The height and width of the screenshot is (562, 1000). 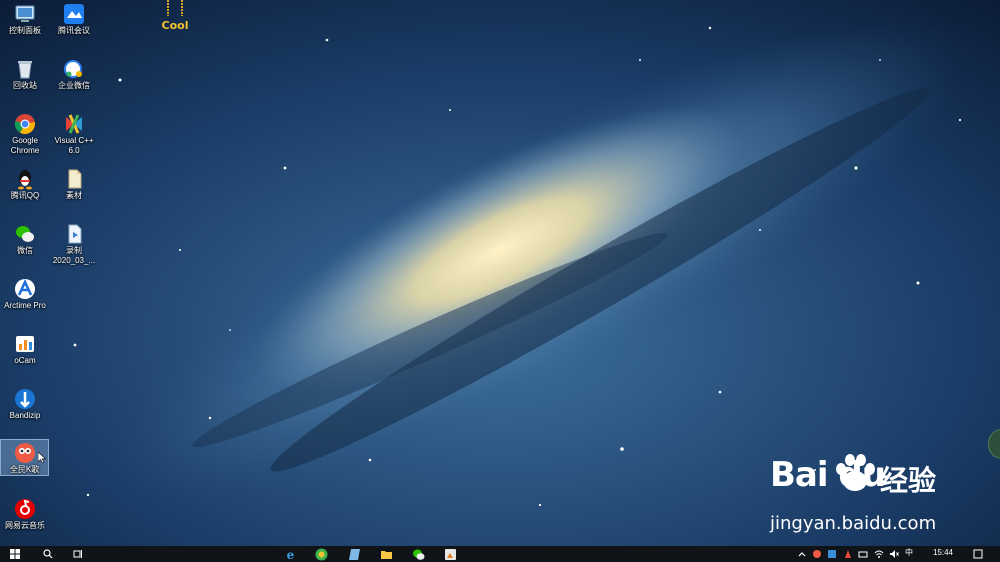 I want to click on media-icon, so click(x=450, y=554).